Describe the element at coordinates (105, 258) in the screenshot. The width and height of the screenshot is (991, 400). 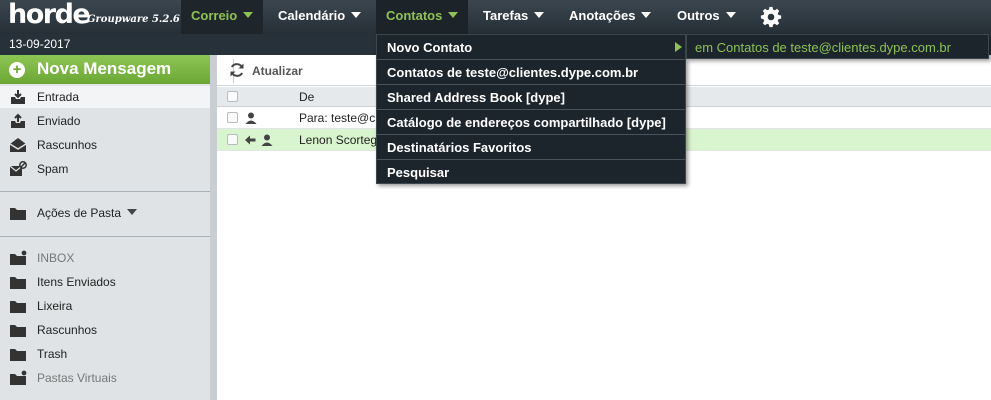
I see `folder-inbox: INBOX` at that location.